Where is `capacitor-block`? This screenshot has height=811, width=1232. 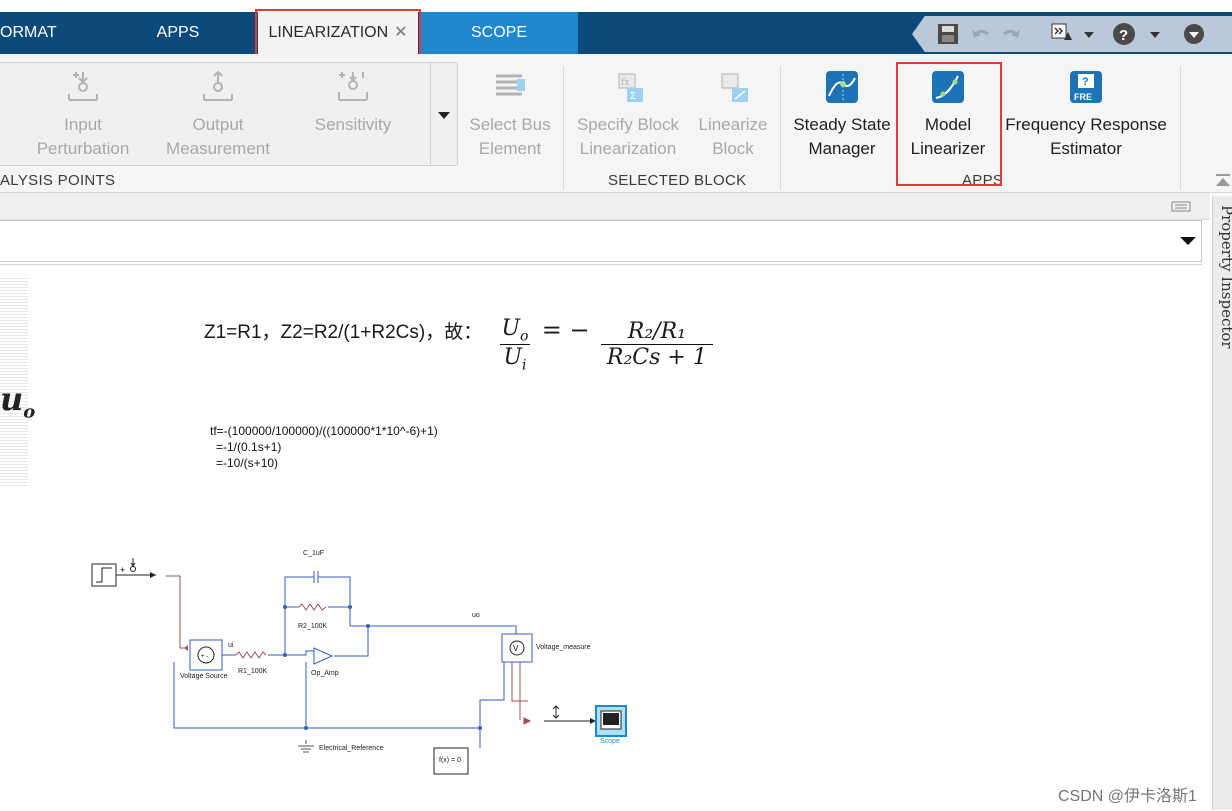 capacitor-block is located at coordinates (314, 577).